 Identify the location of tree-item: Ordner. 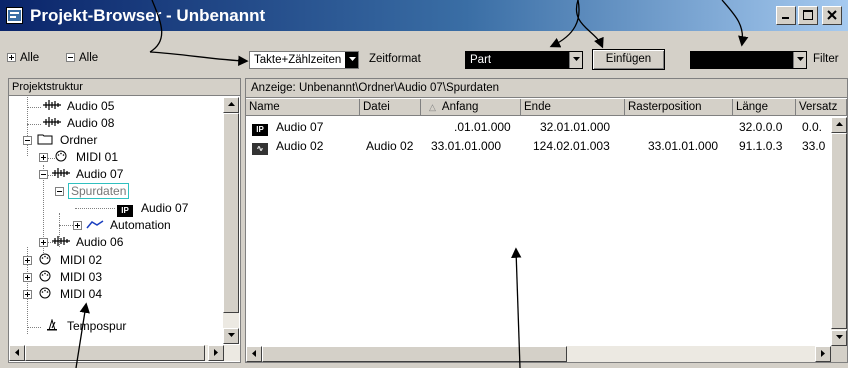
(60, 140).